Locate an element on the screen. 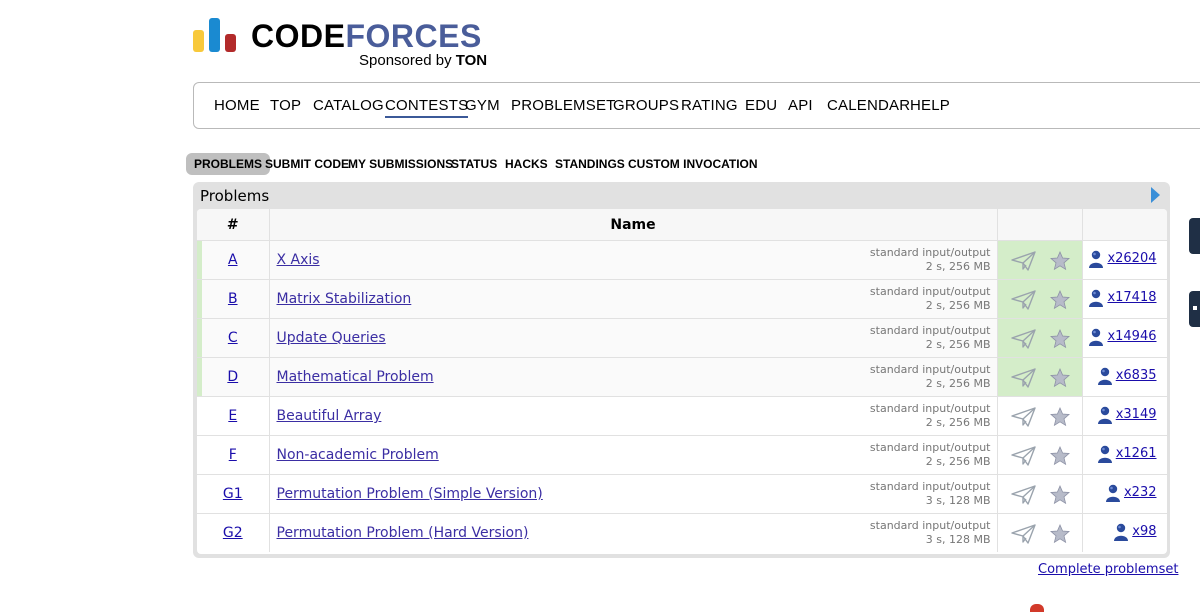 The height and width of the screenshot is (612, 1200). nav-calendar: CALENDAR is located at coordinates (868, 105).